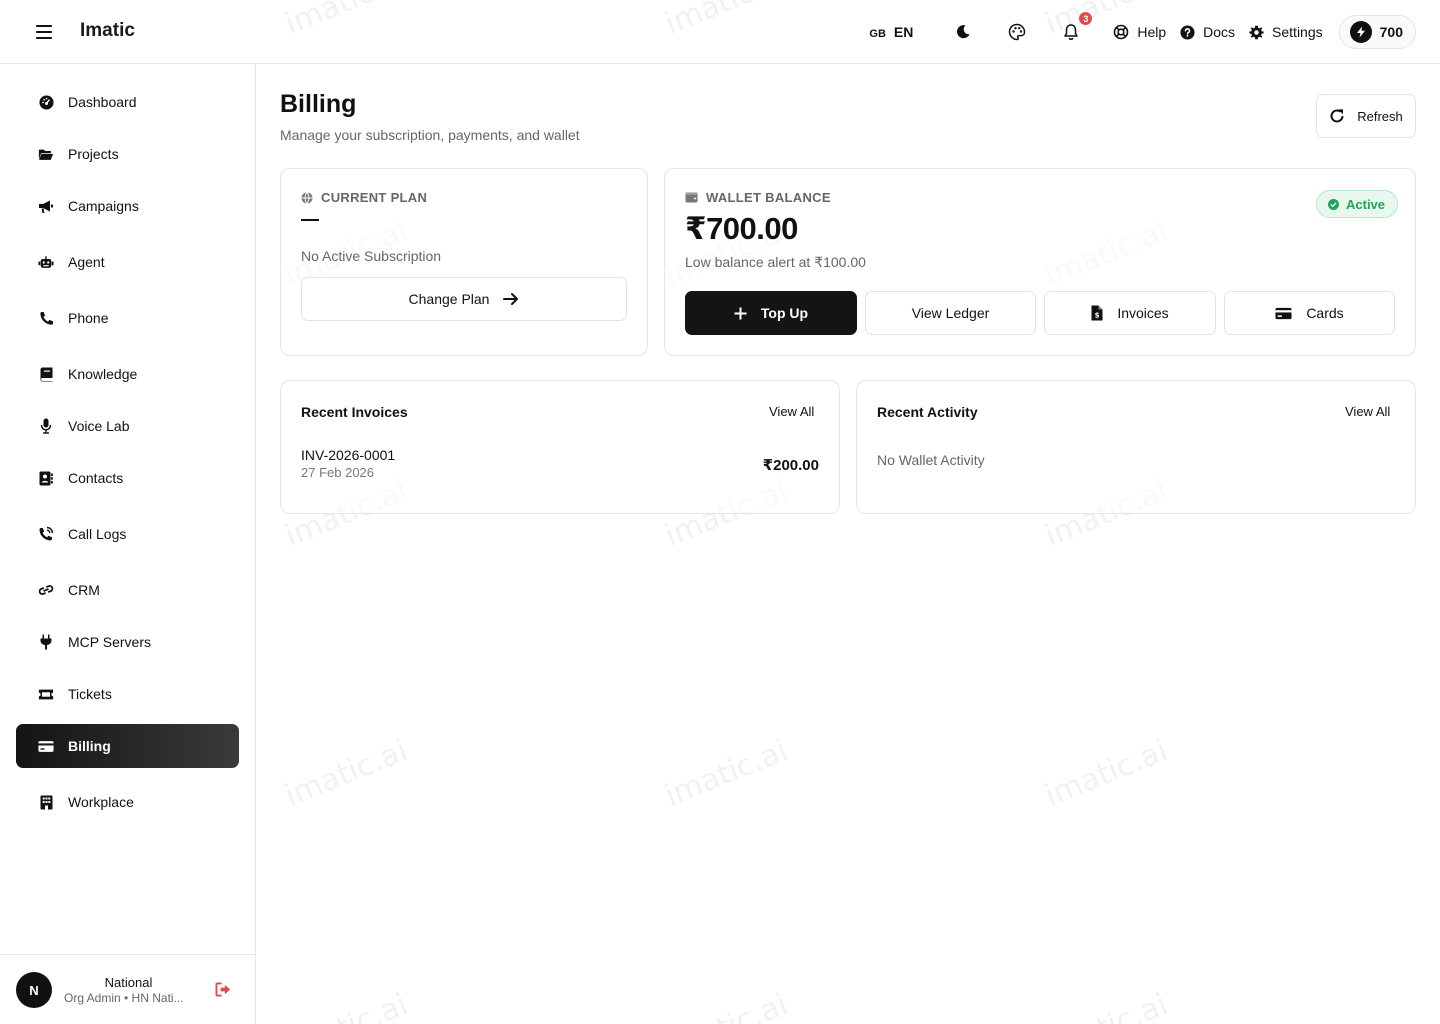  What do you see at coordinates (318, 104) in the screenshot?
I see `page-title: Billing` at bounding box center [318, 104].